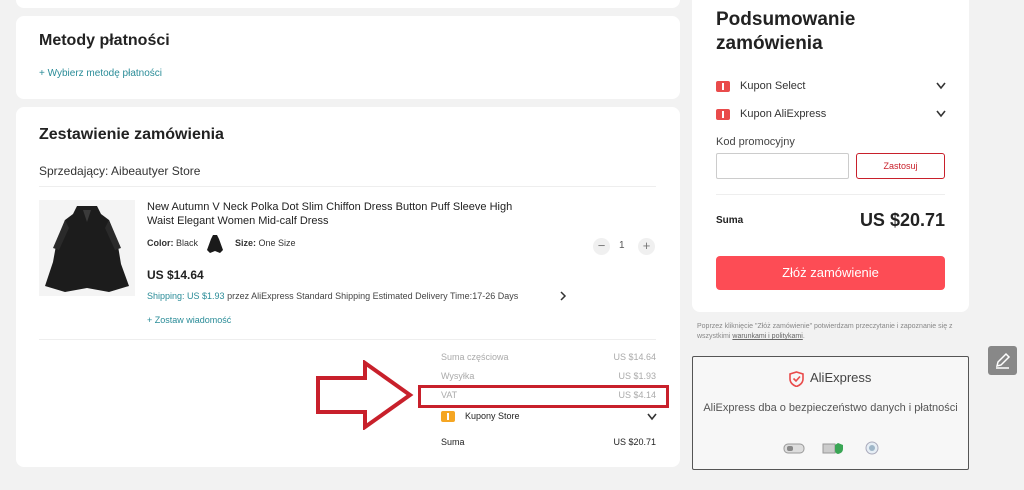  Describe the element at coordinates (900, 166) in the screenshot. I see `apply-promo-button: Zastosuj` at that location.